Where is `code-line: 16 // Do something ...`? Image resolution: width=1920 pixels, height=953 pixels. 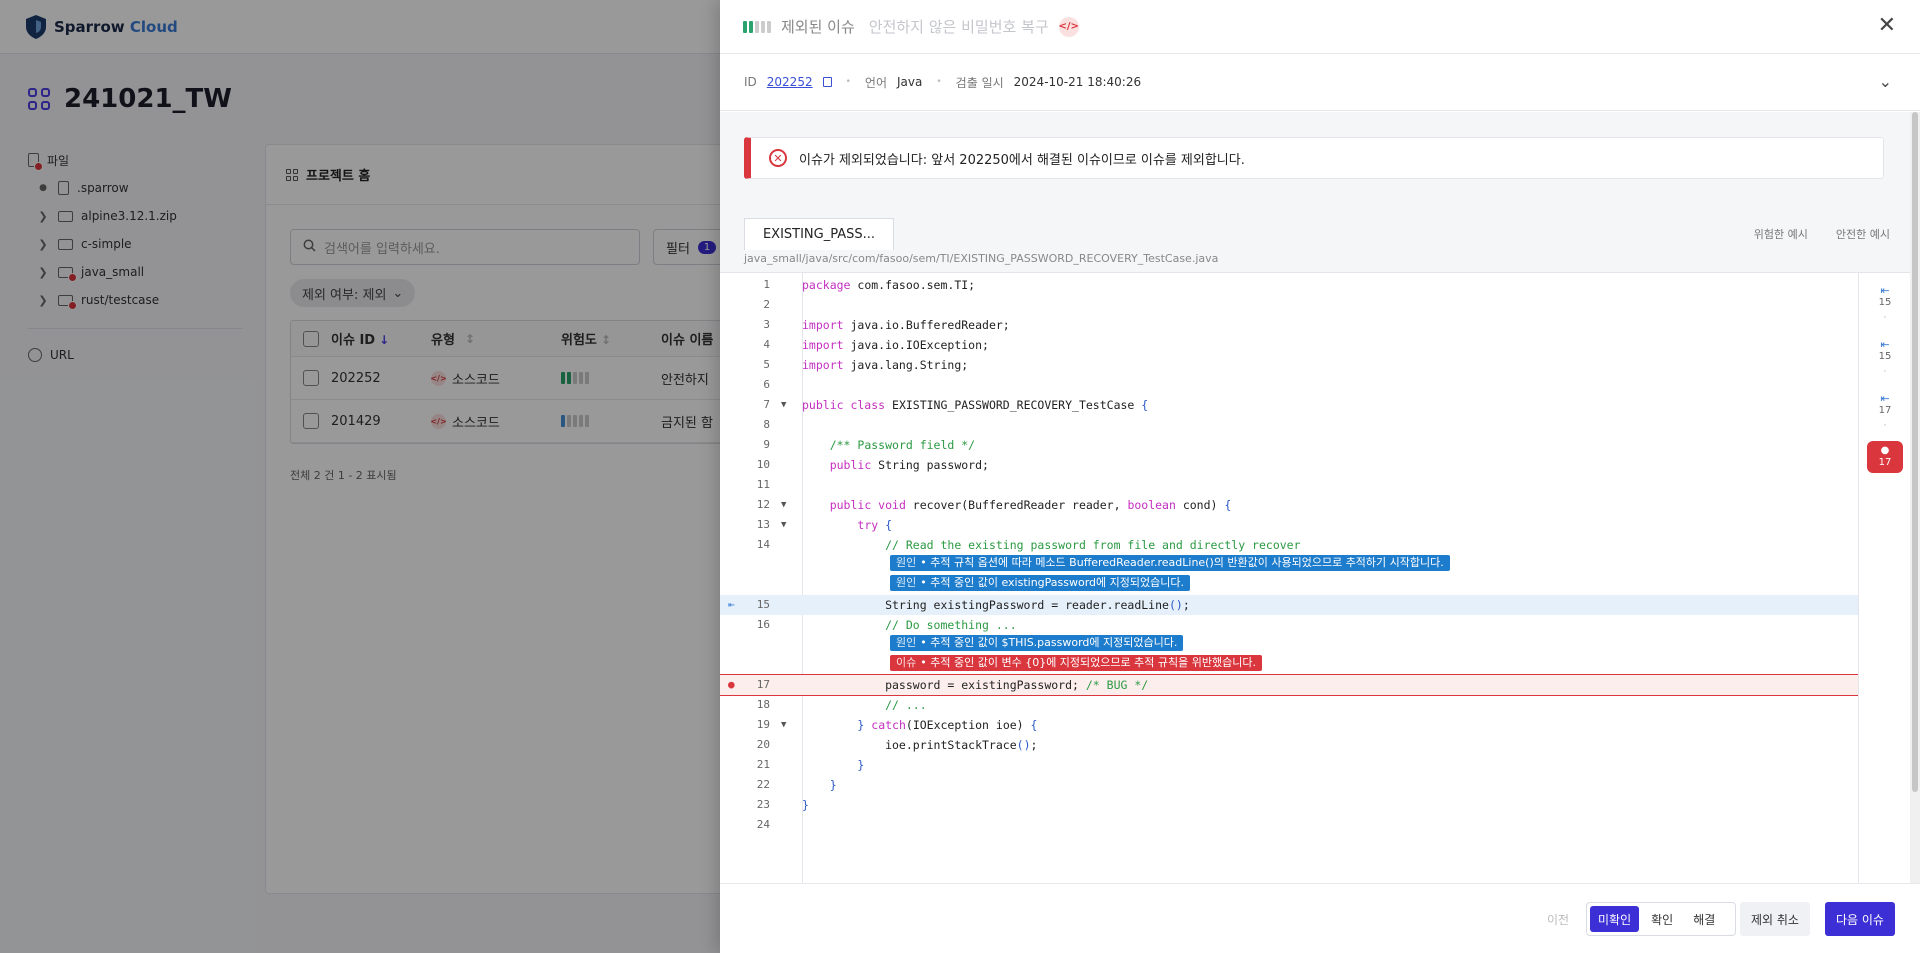
code-line: 16 // Do something ... is located at coordinates (886, 625).